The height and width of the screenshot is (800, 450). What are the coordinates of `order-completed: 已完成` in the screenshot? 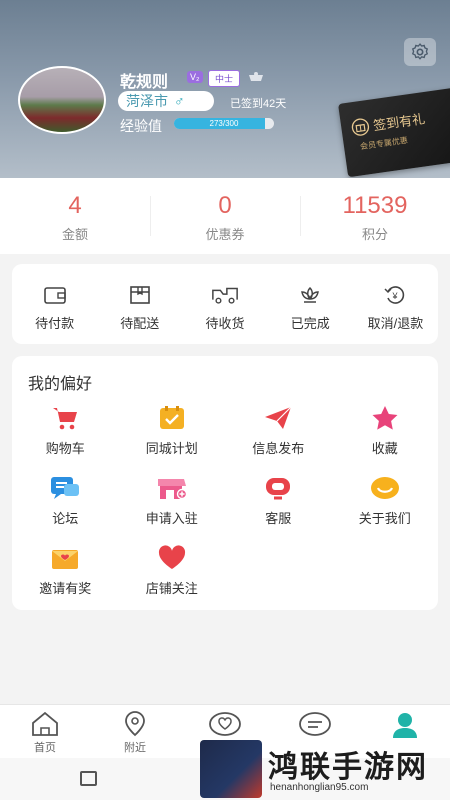 It's located at (310, 304).